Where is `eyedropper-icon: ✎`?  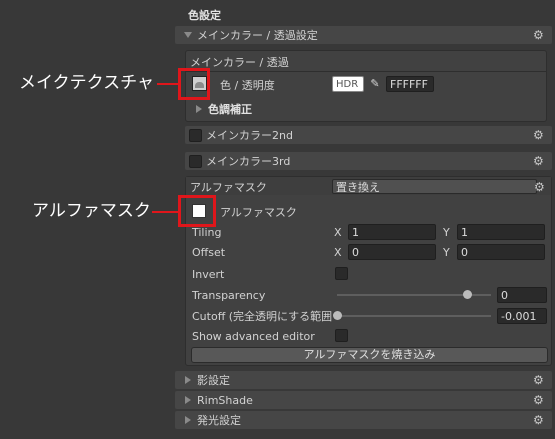
eyedropper-icon: ✎ is located at coordinates (375, 84).